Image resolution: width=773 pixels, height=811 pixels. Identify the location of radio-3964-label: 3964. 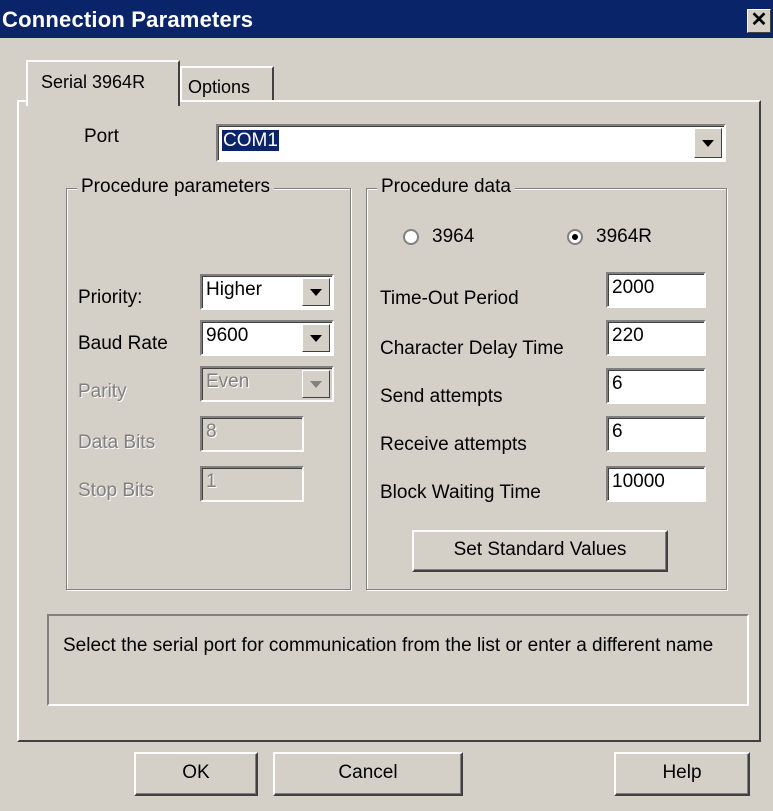
(453, 237).